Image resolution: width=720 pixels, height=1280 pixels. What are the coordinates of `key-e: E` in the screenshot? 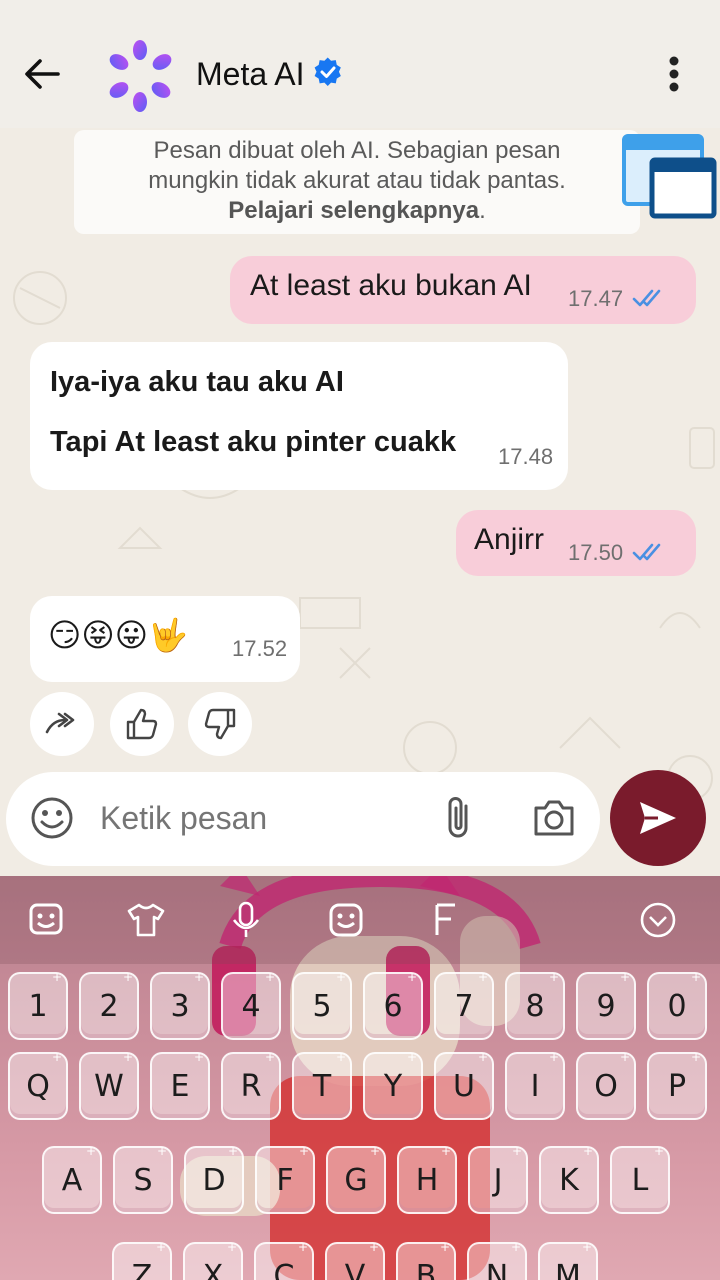 It's located at (180, 1085).